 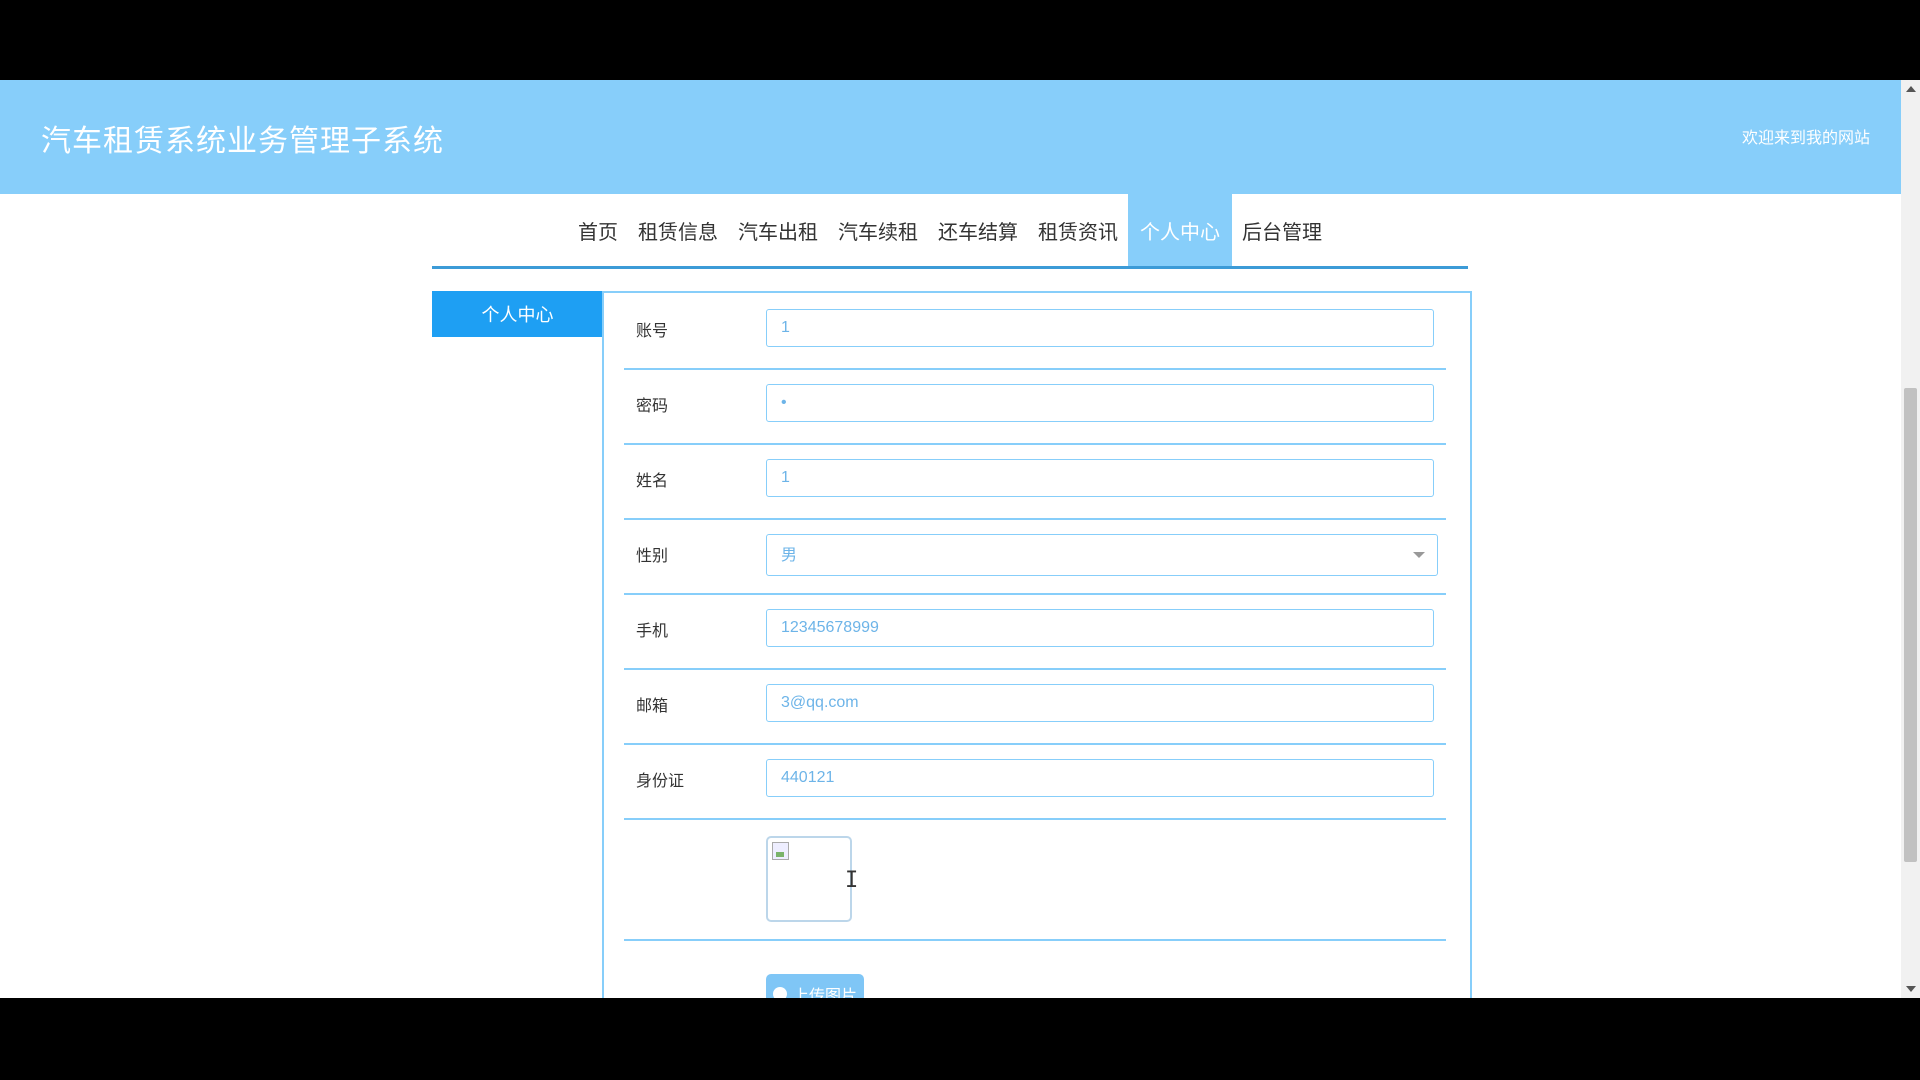 I want to click on account-label: 账号, so click(x=652, y=330).